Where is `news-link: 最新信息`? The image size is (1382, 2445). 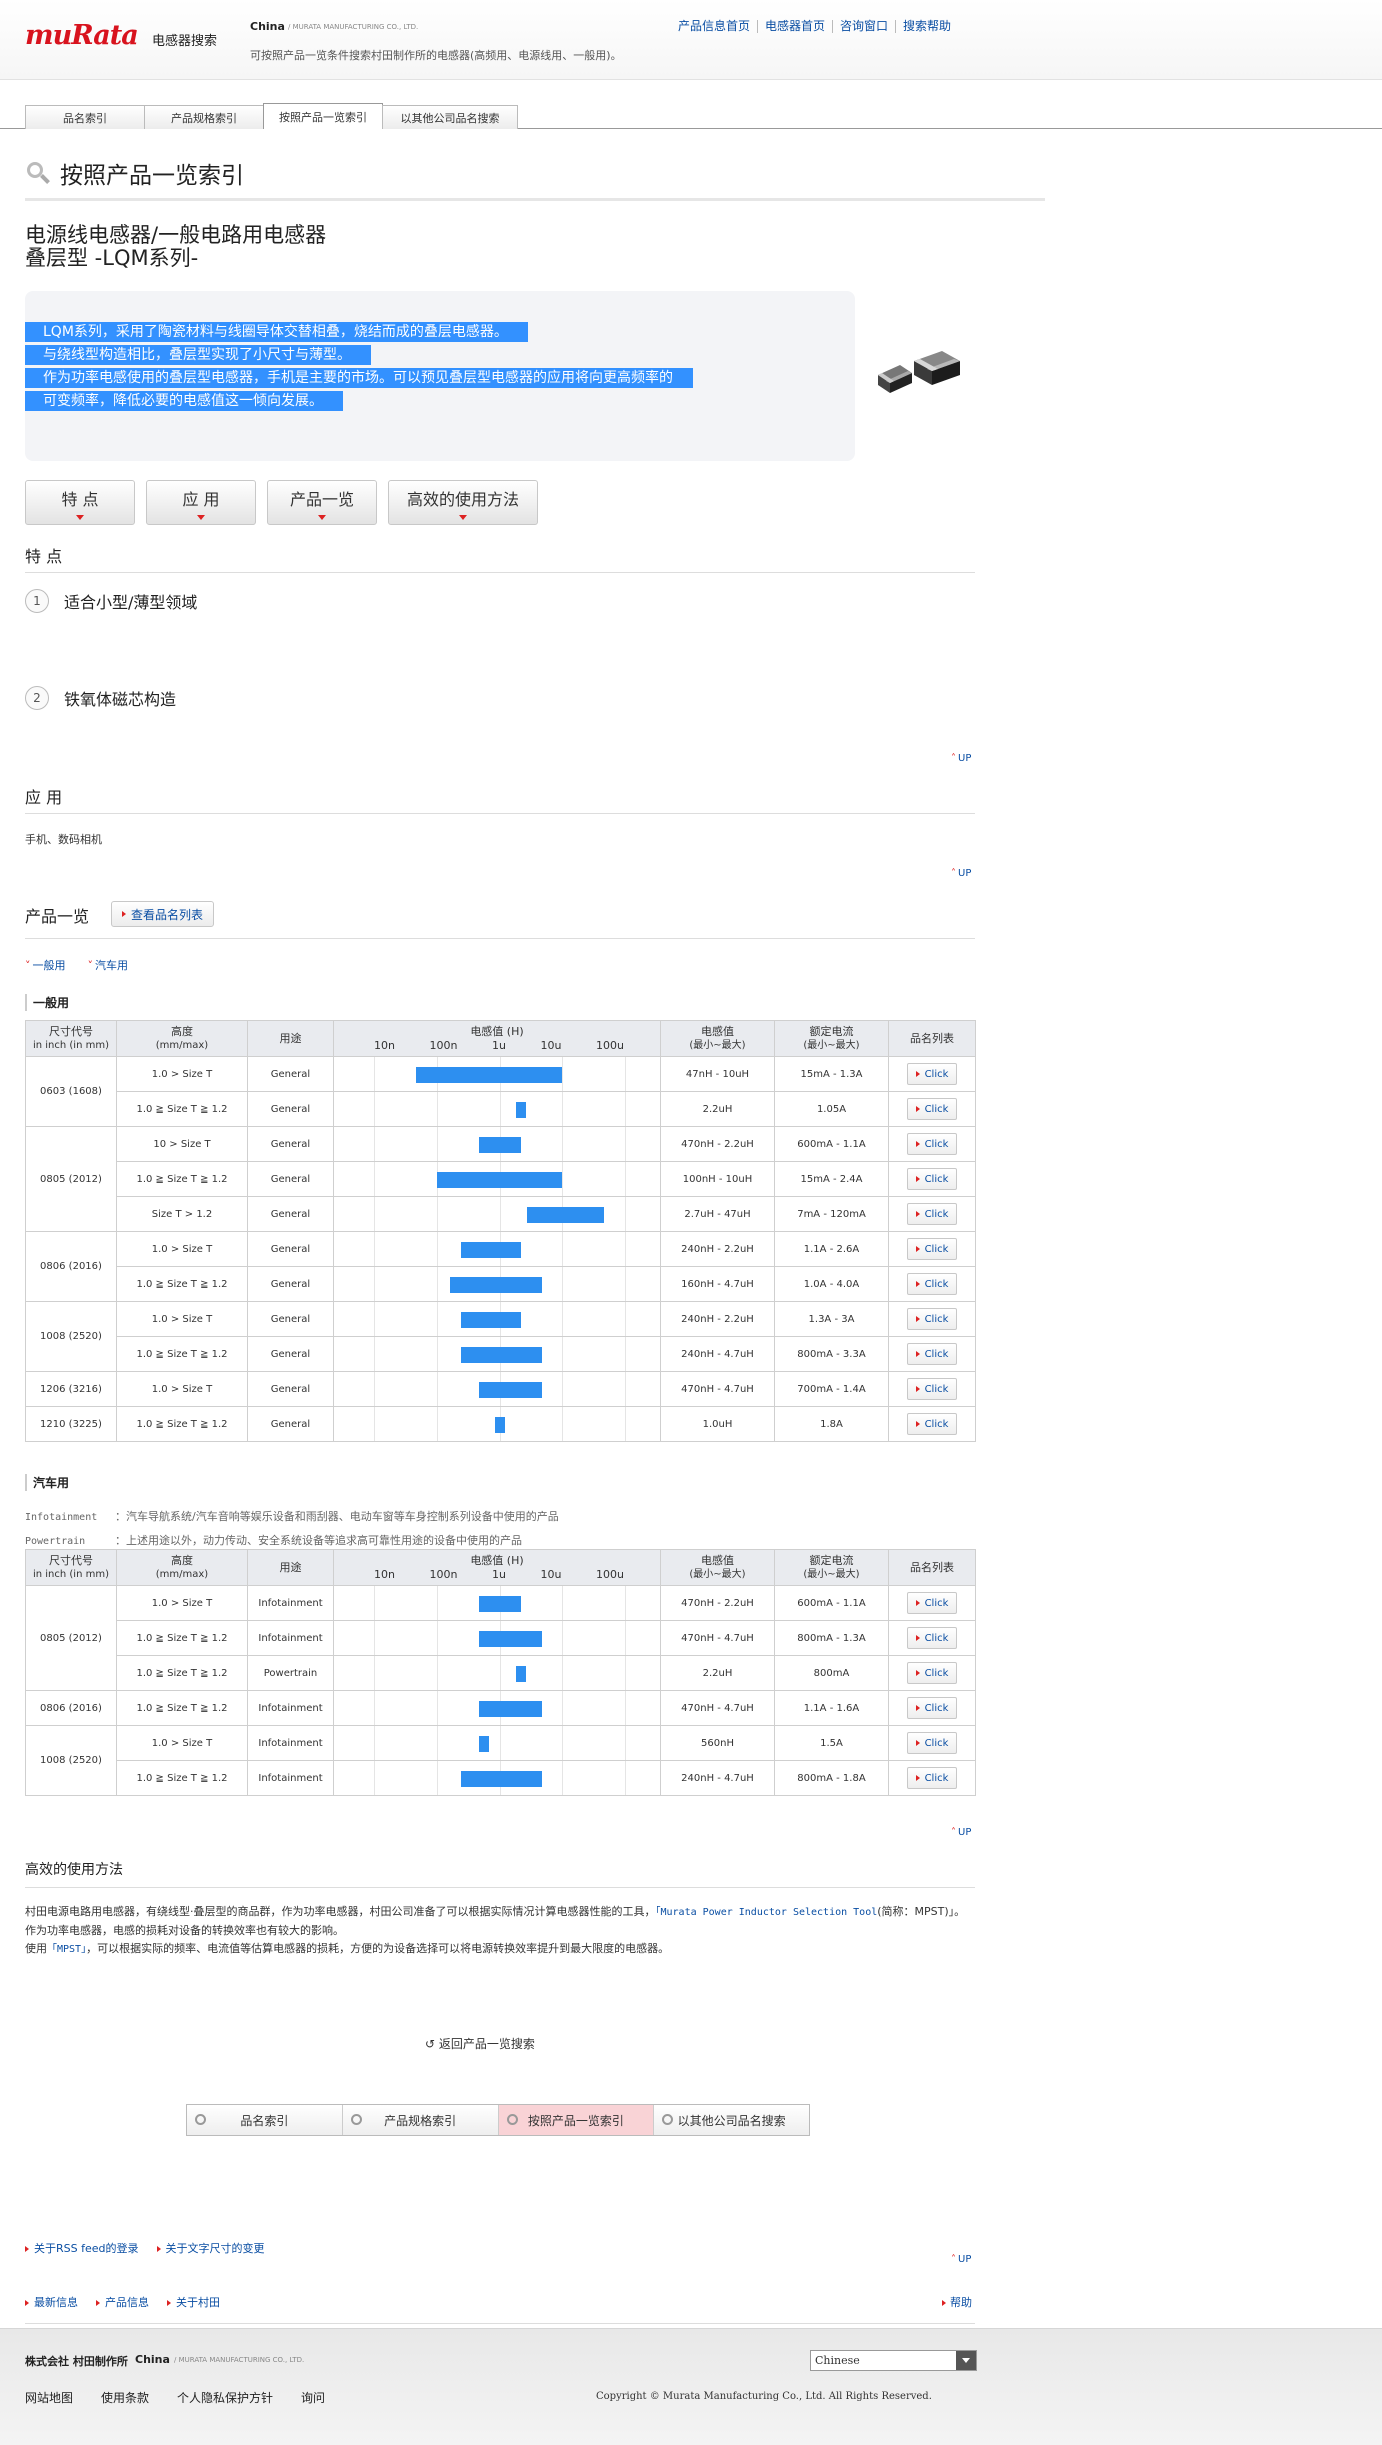 news-link: 最新信息 is located at coordinates (51, 2302).